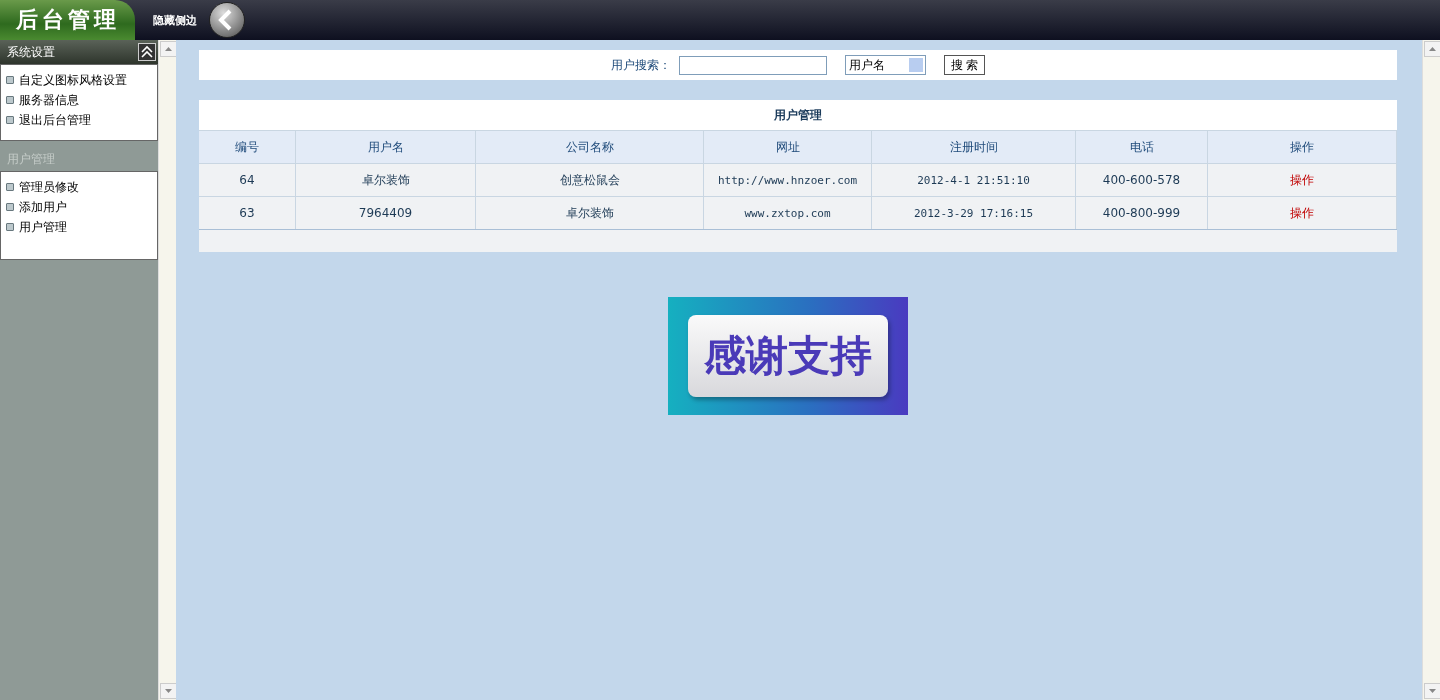 The width and height of the screenshot is (1440, 700). Describe the element at coordinates (81, 227) in the screenshot. I see `sidebar-item: 用户管理` at that location.